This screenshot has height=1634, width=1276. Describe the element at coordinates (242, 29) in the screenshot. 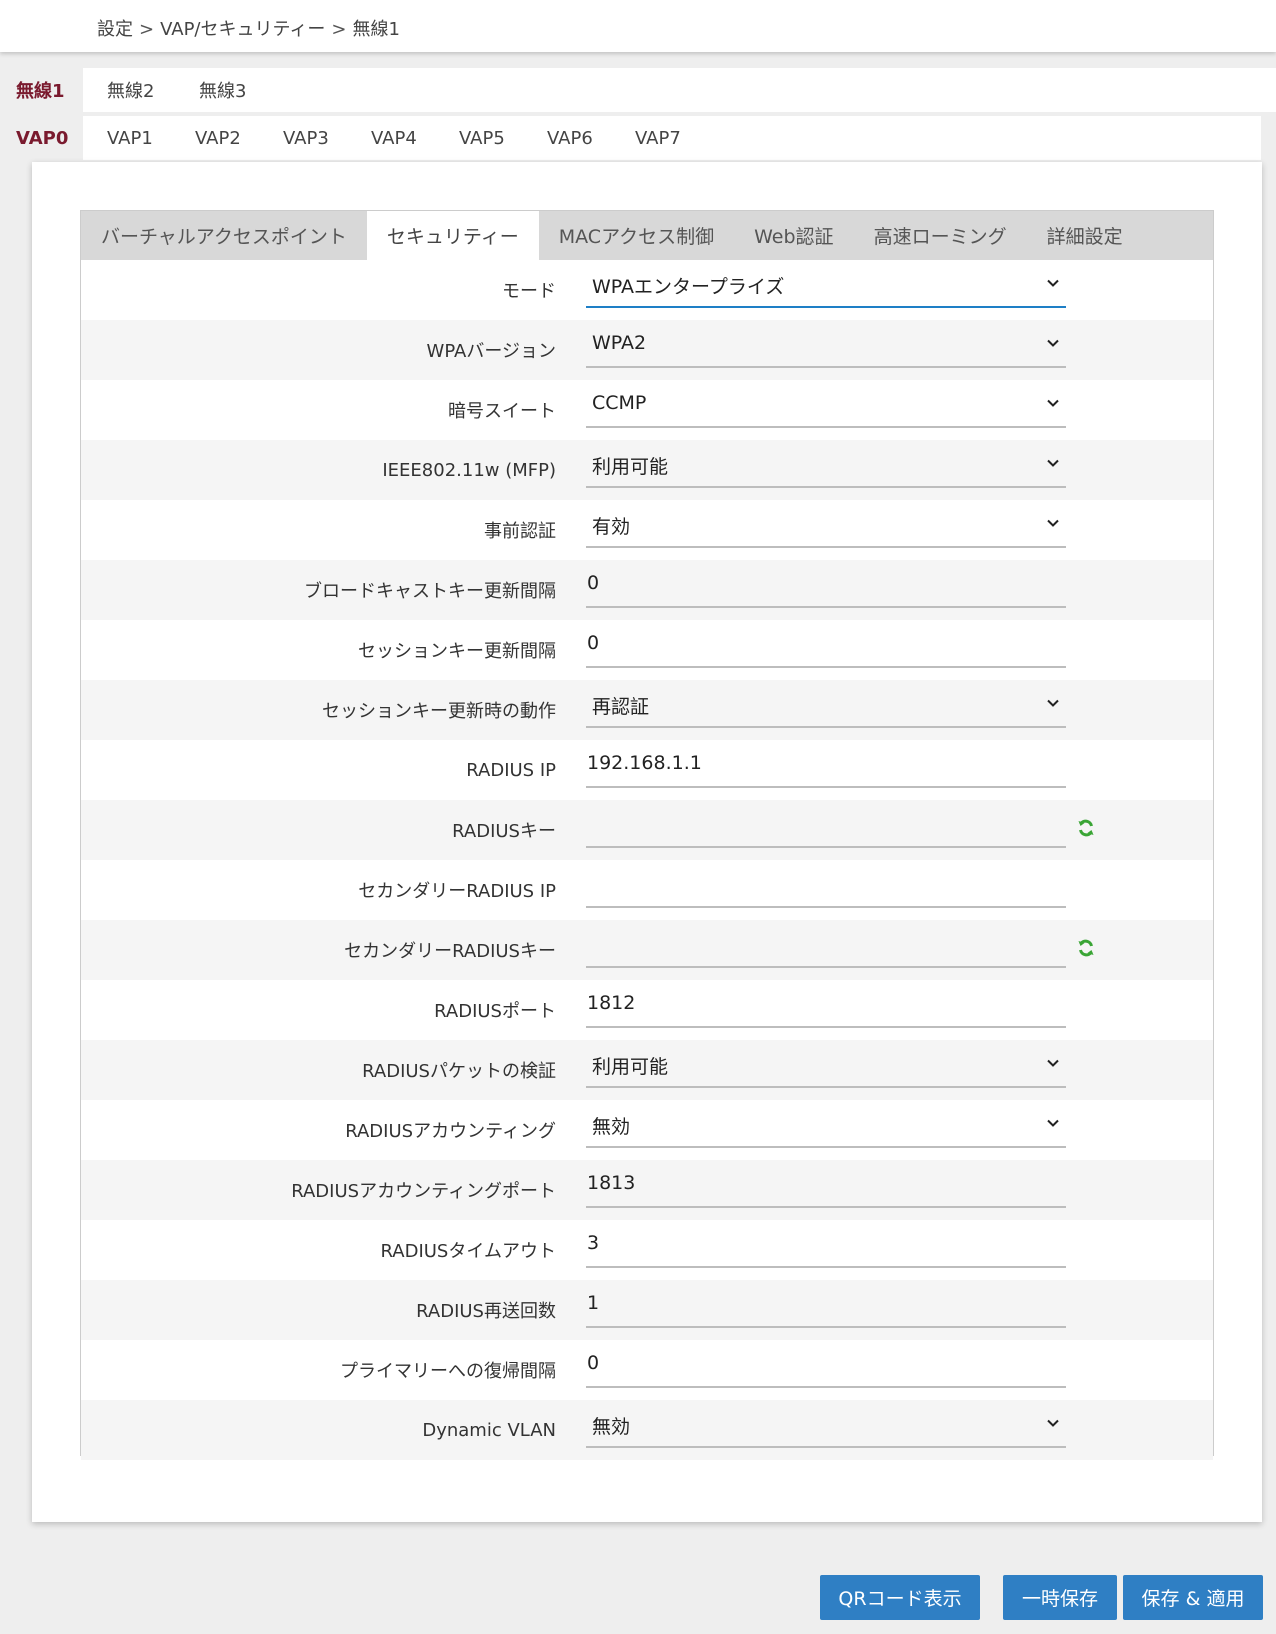

I see `breadcrumb-item-vap-security: VAP/セキュリティー` at that location.